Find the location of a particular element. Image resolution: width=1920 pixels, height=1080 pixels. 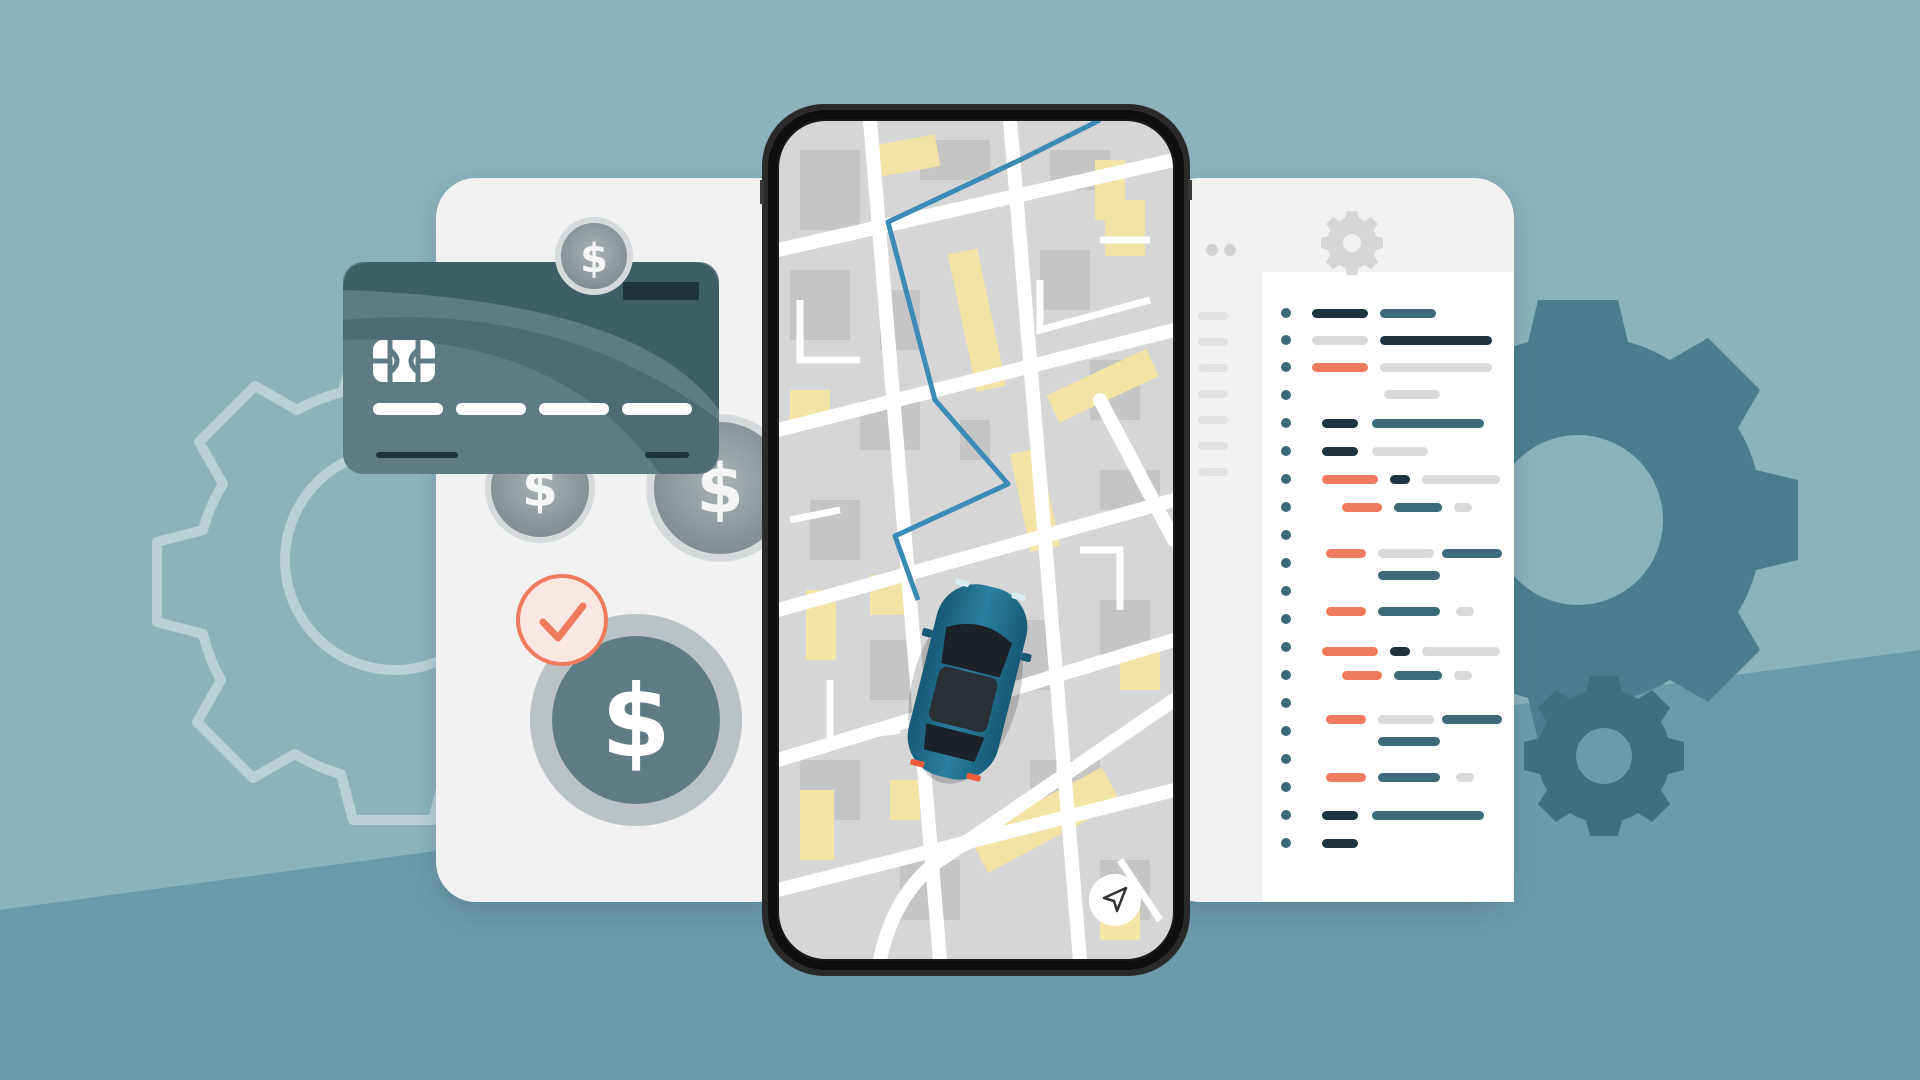

coin-symbol: $ is located at coordinates (594, 259).